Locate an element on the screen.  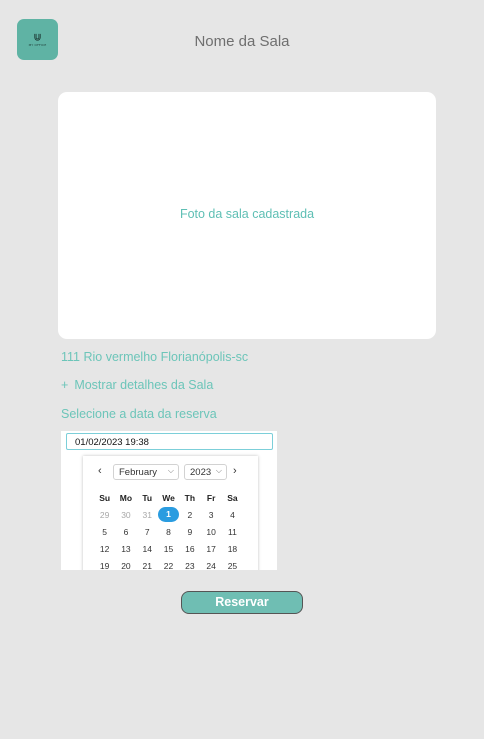
calendar-day-label: 14 is located at coordinates (147, 548).